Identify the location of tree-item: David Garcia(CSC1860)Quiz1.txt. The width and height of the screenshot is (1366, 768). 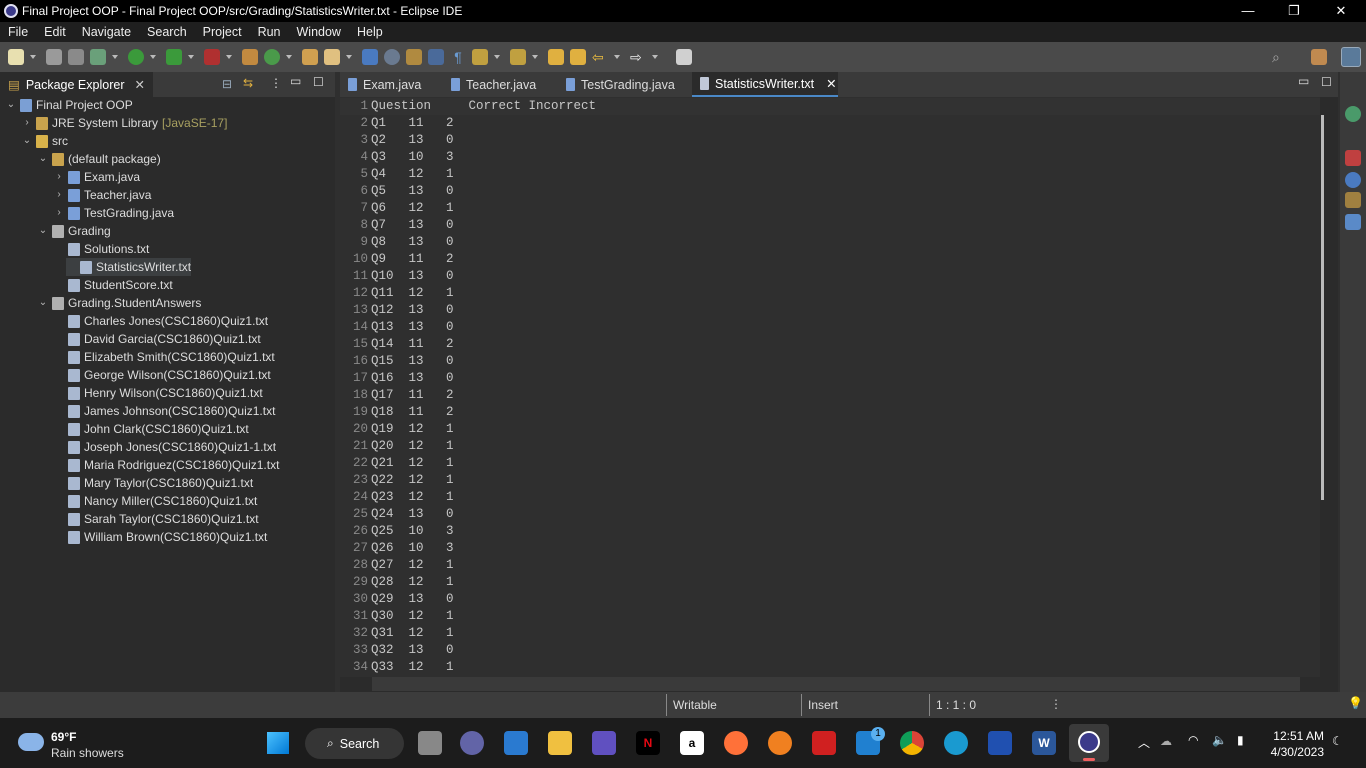
(157, 339).